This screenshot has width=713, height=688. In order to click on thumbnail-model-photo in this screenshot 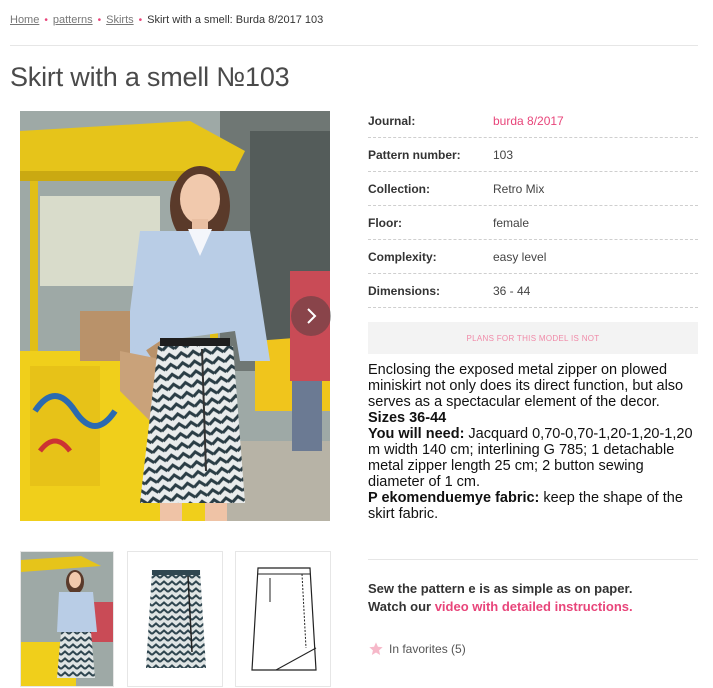, I will do `click(67, 619)`.